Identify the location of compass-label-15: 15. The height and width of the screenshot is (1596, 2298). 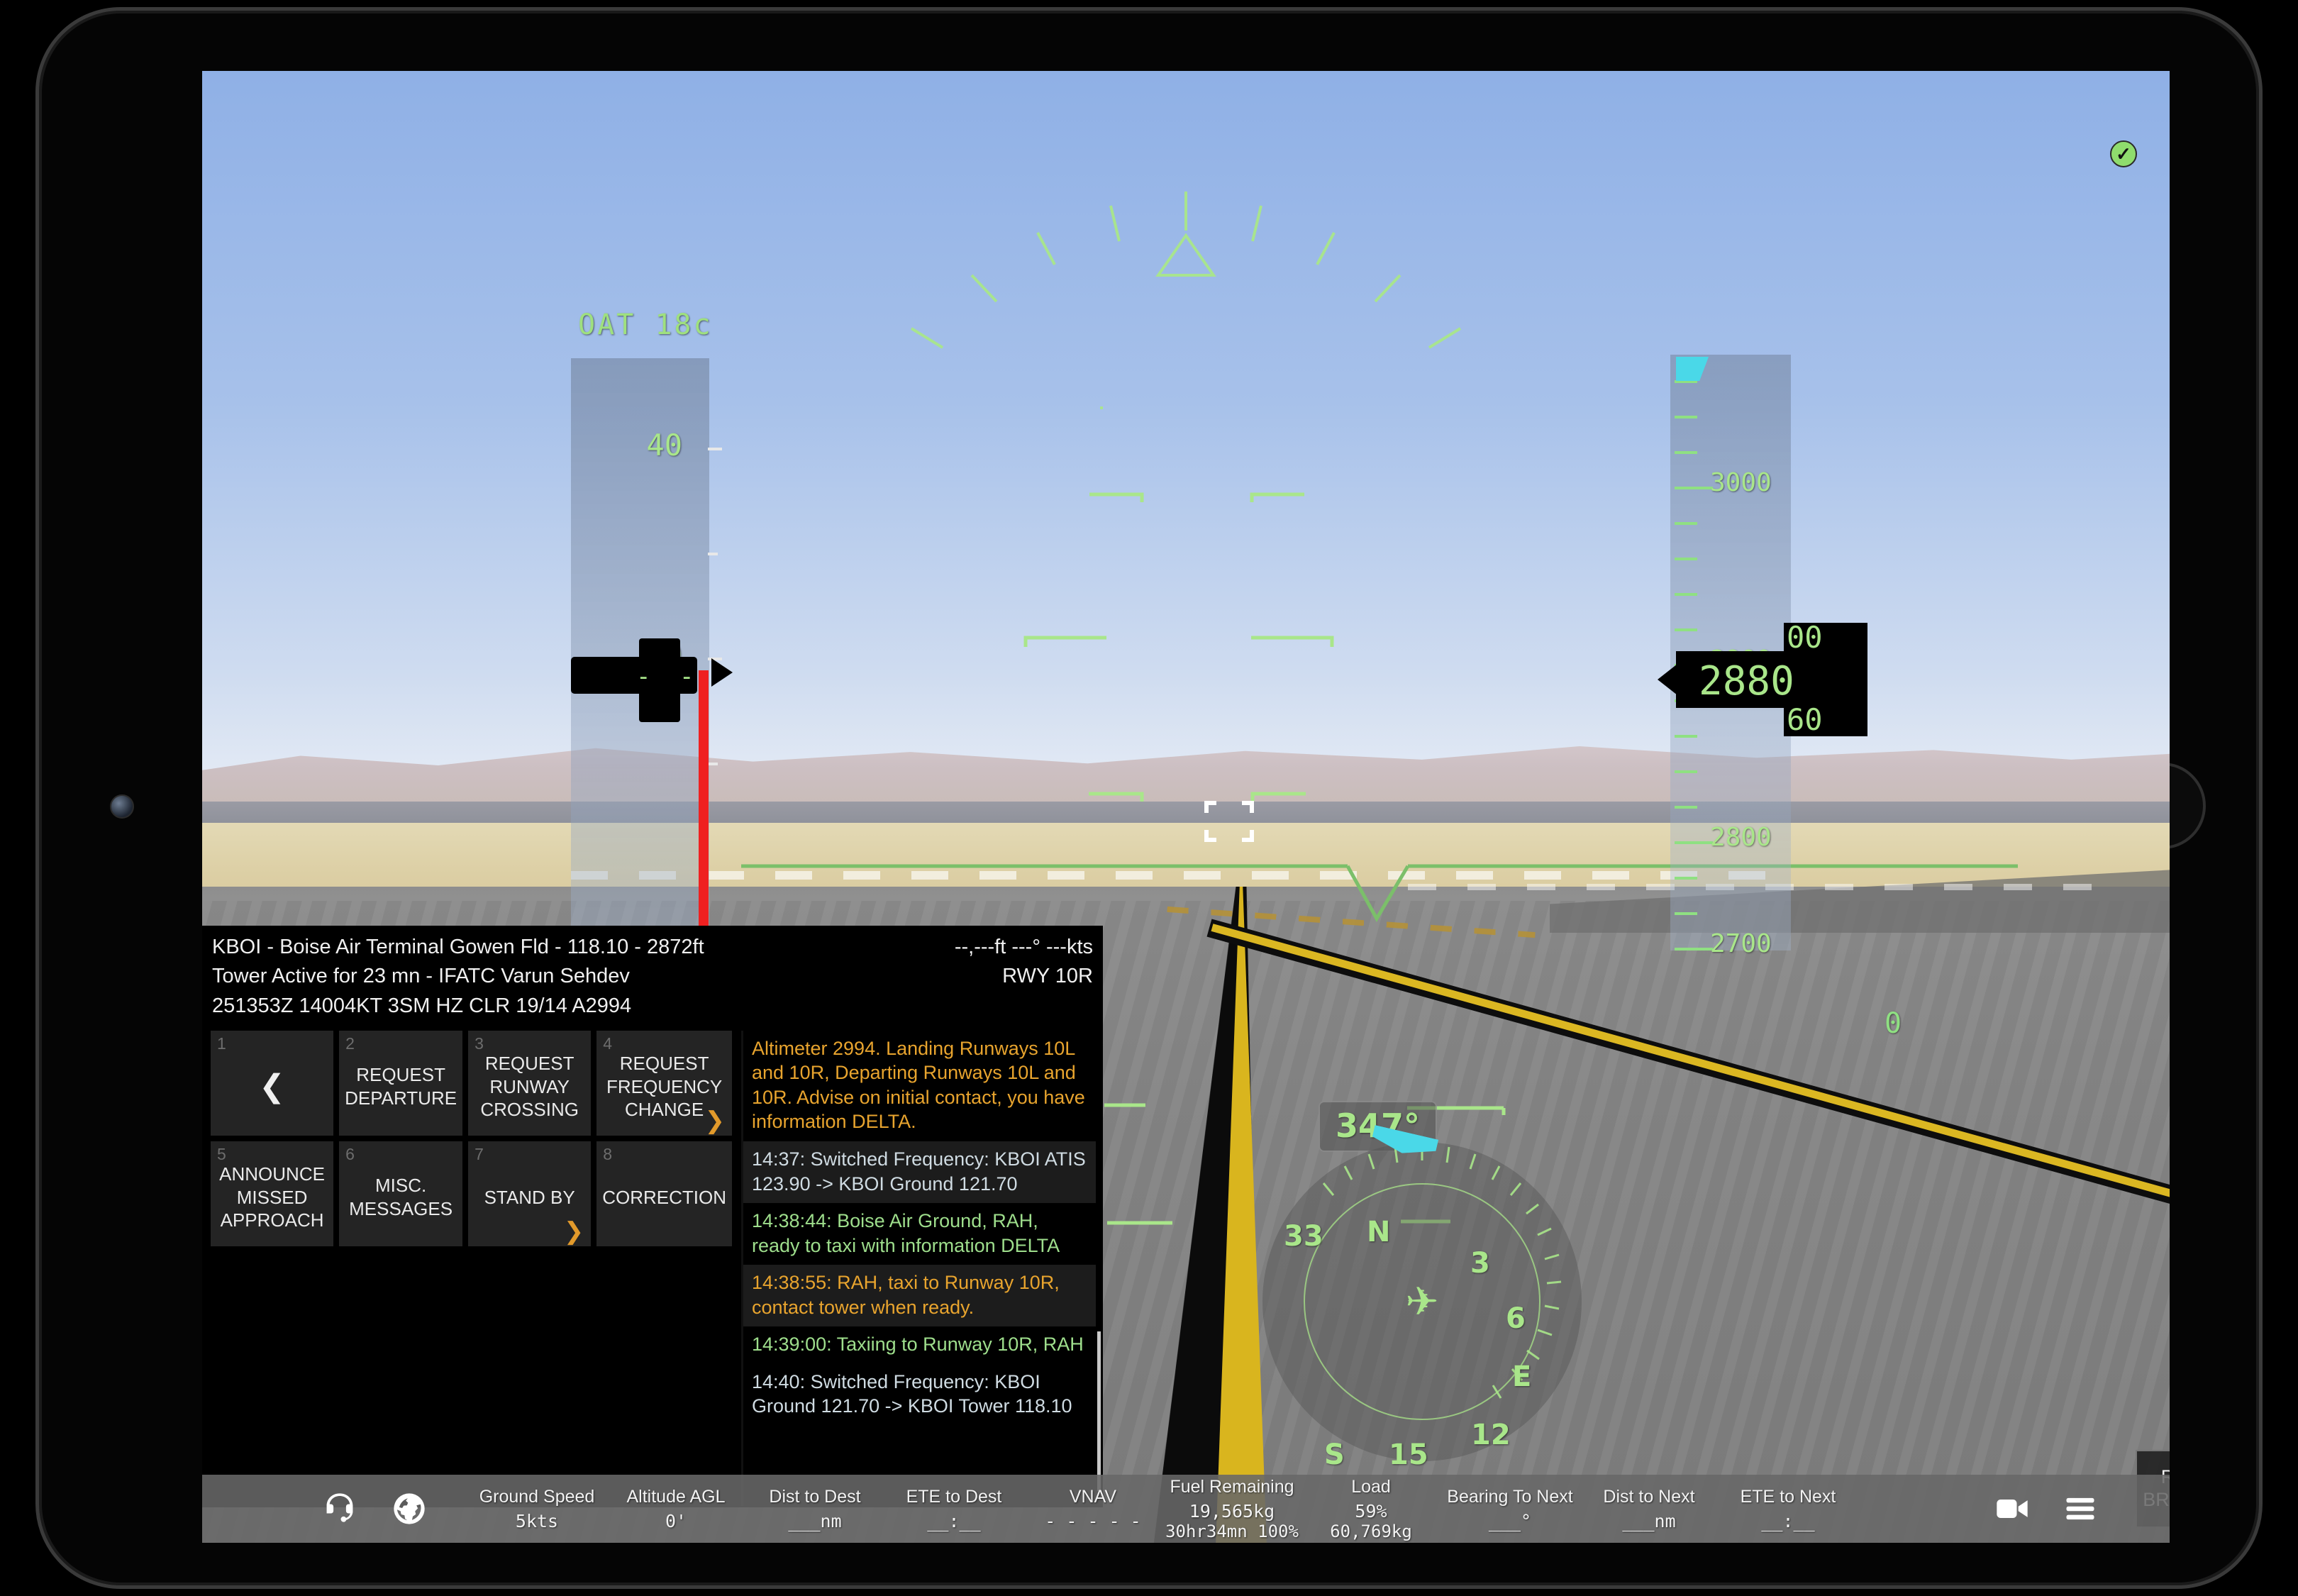
(1408, 1455).